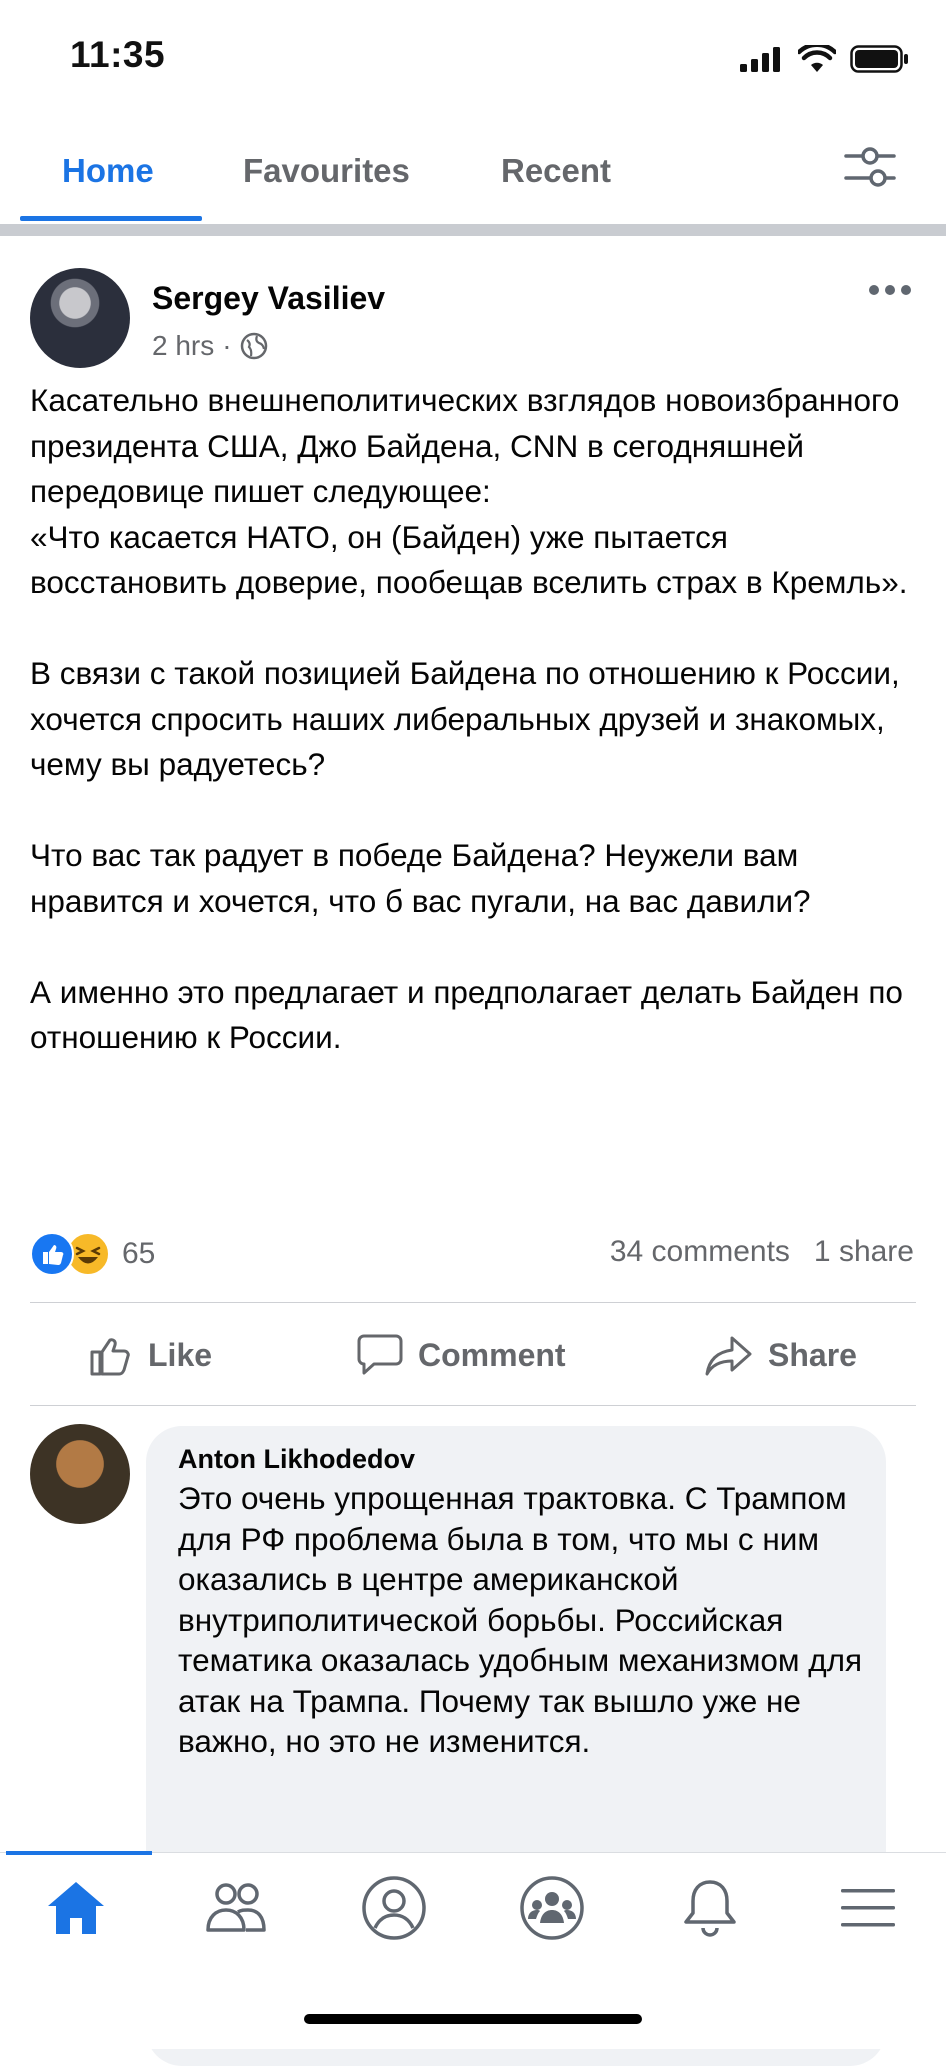  I want to click on nav-home, so click(76, 1908).